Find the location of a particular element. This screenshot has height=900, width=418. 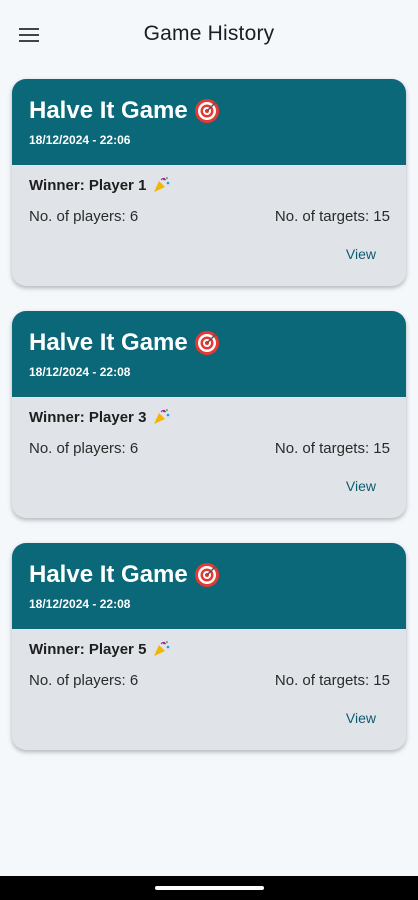

system-navigation-bar is located at coordinates (209, 888).